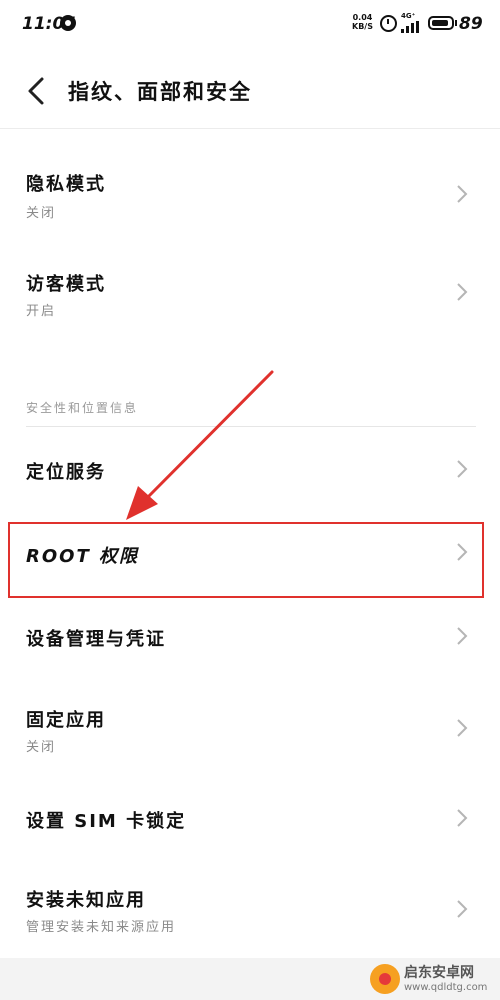 The image size is (500, 1000). What do you see at coordinates (251, 426) in the screenshot?
I see `section-divider` at bounding box center [251, 426].